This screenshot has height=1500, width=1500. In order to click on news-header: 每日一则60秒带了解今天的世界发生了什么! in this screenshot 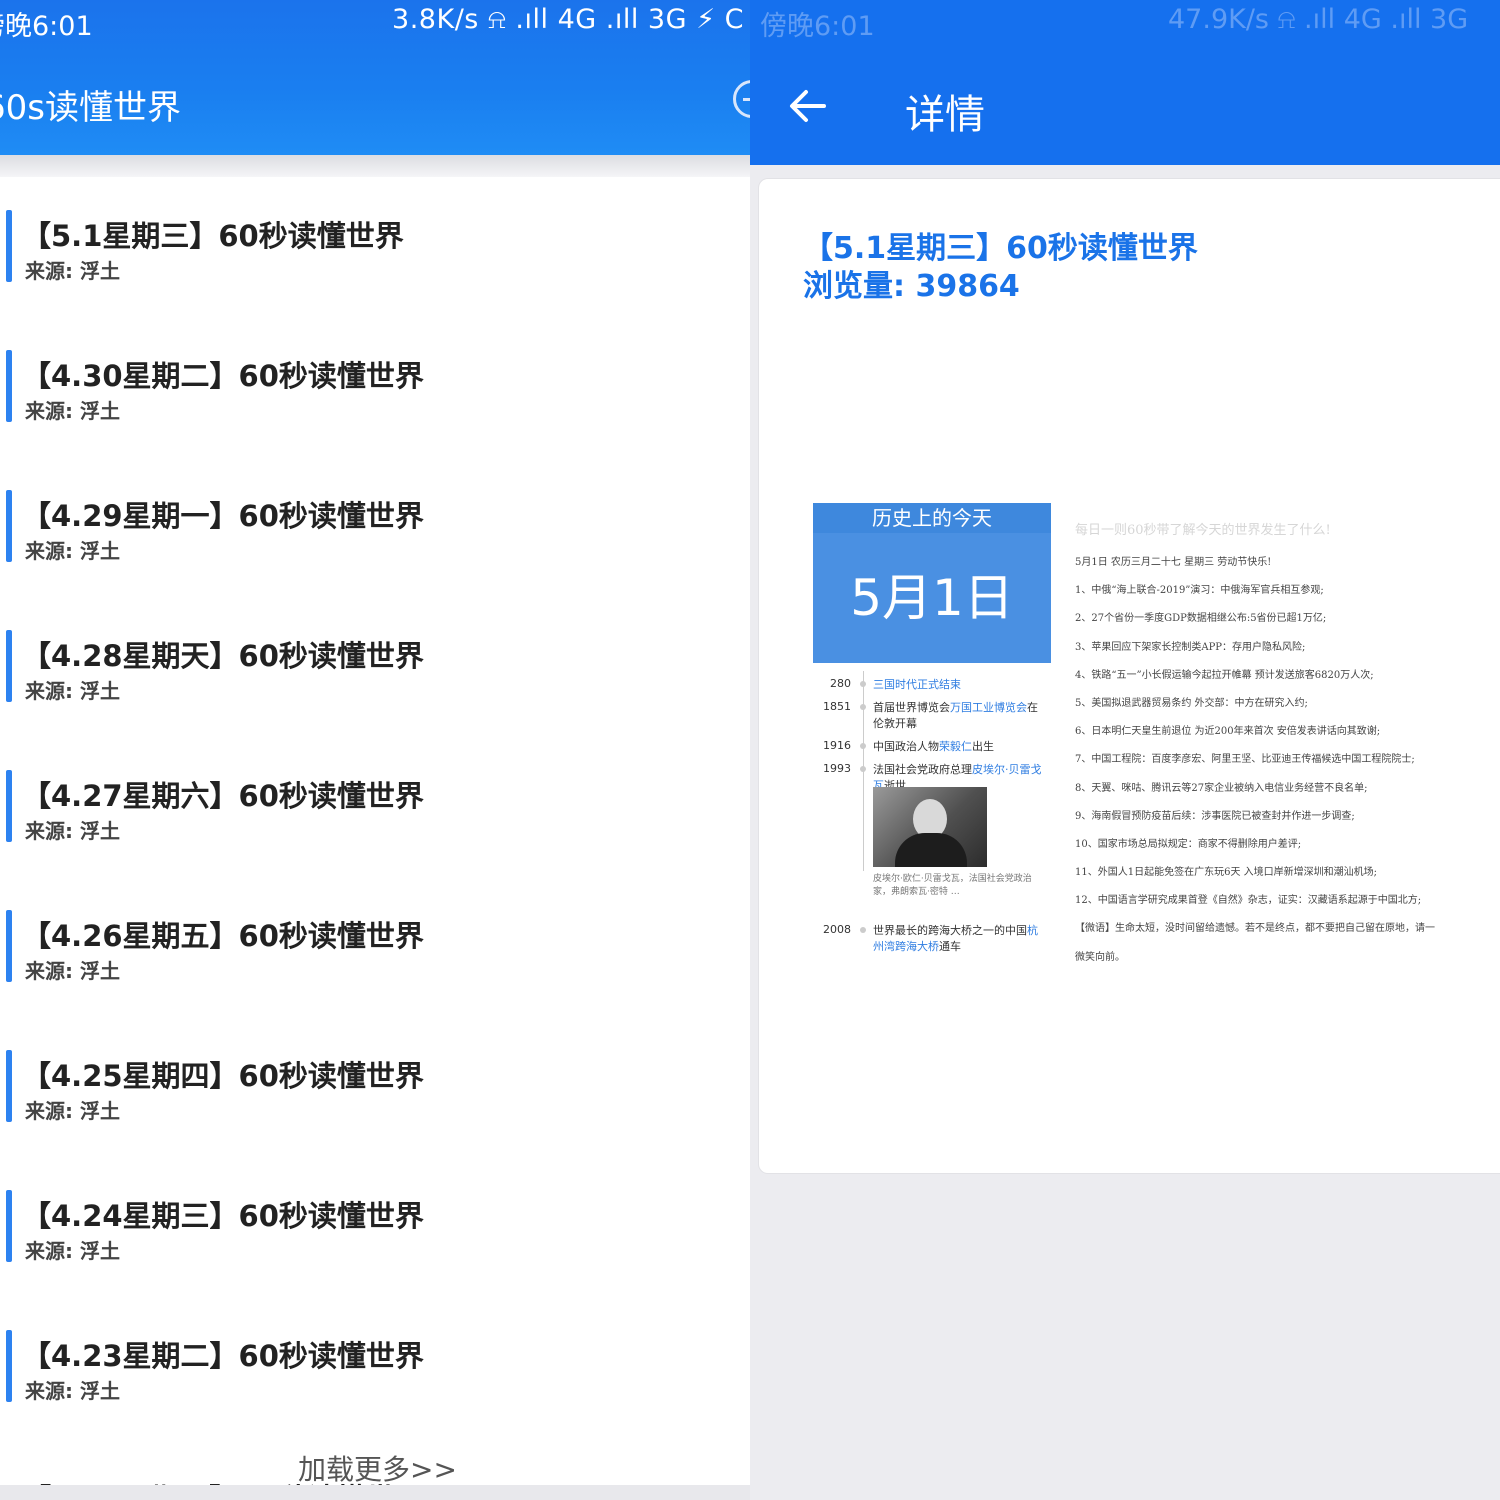, I will do `click(1203, 530)`.